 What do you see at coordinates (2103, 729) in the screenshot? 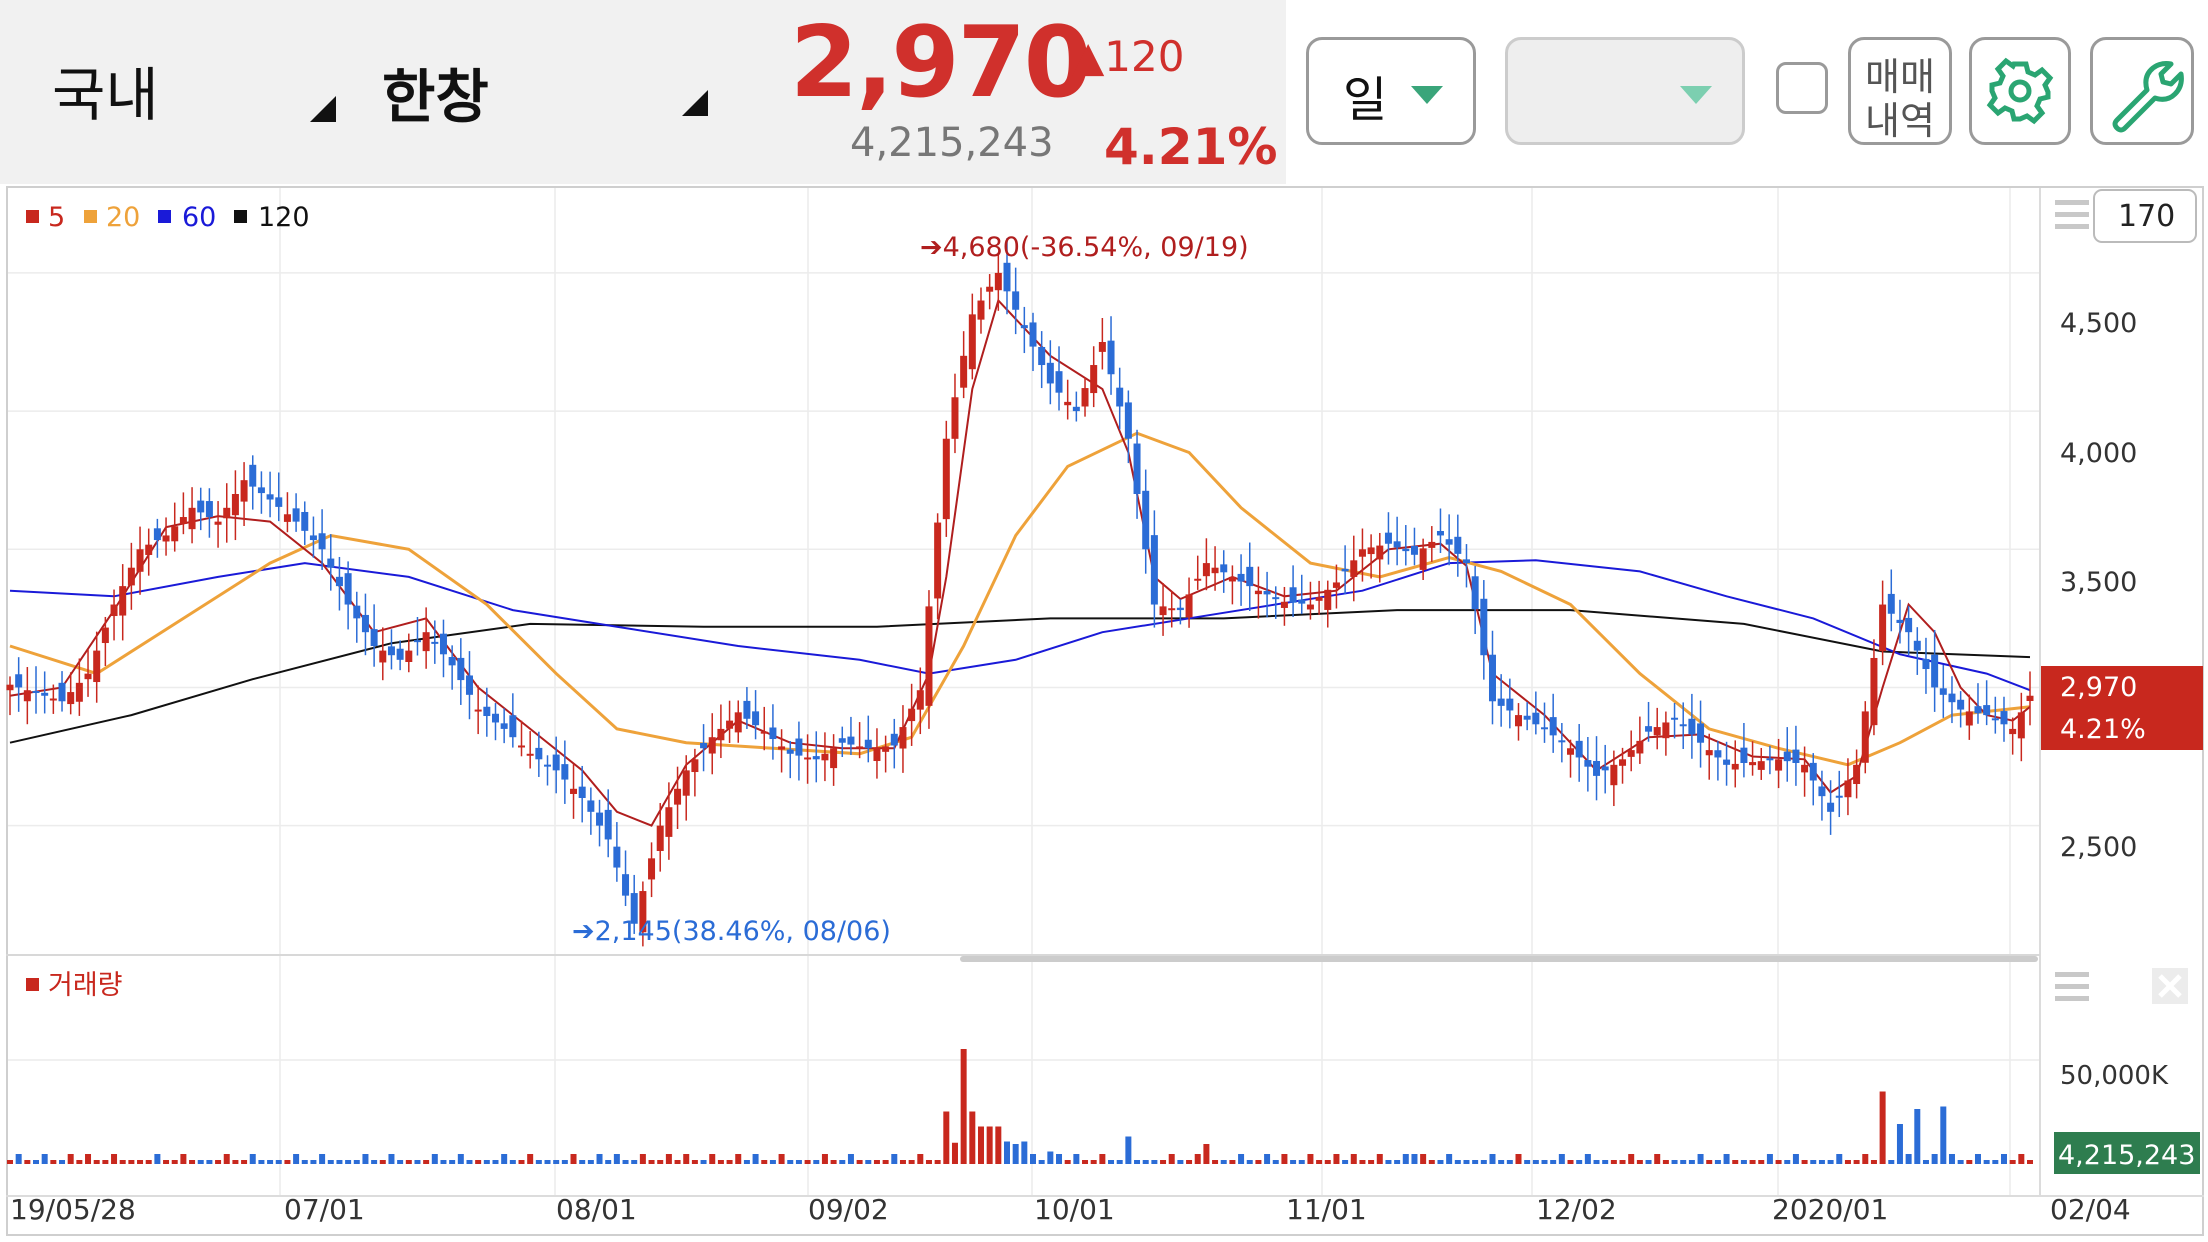
I see `current-price-tag-pct: 4.21%` at bounding box center [2103, 729].